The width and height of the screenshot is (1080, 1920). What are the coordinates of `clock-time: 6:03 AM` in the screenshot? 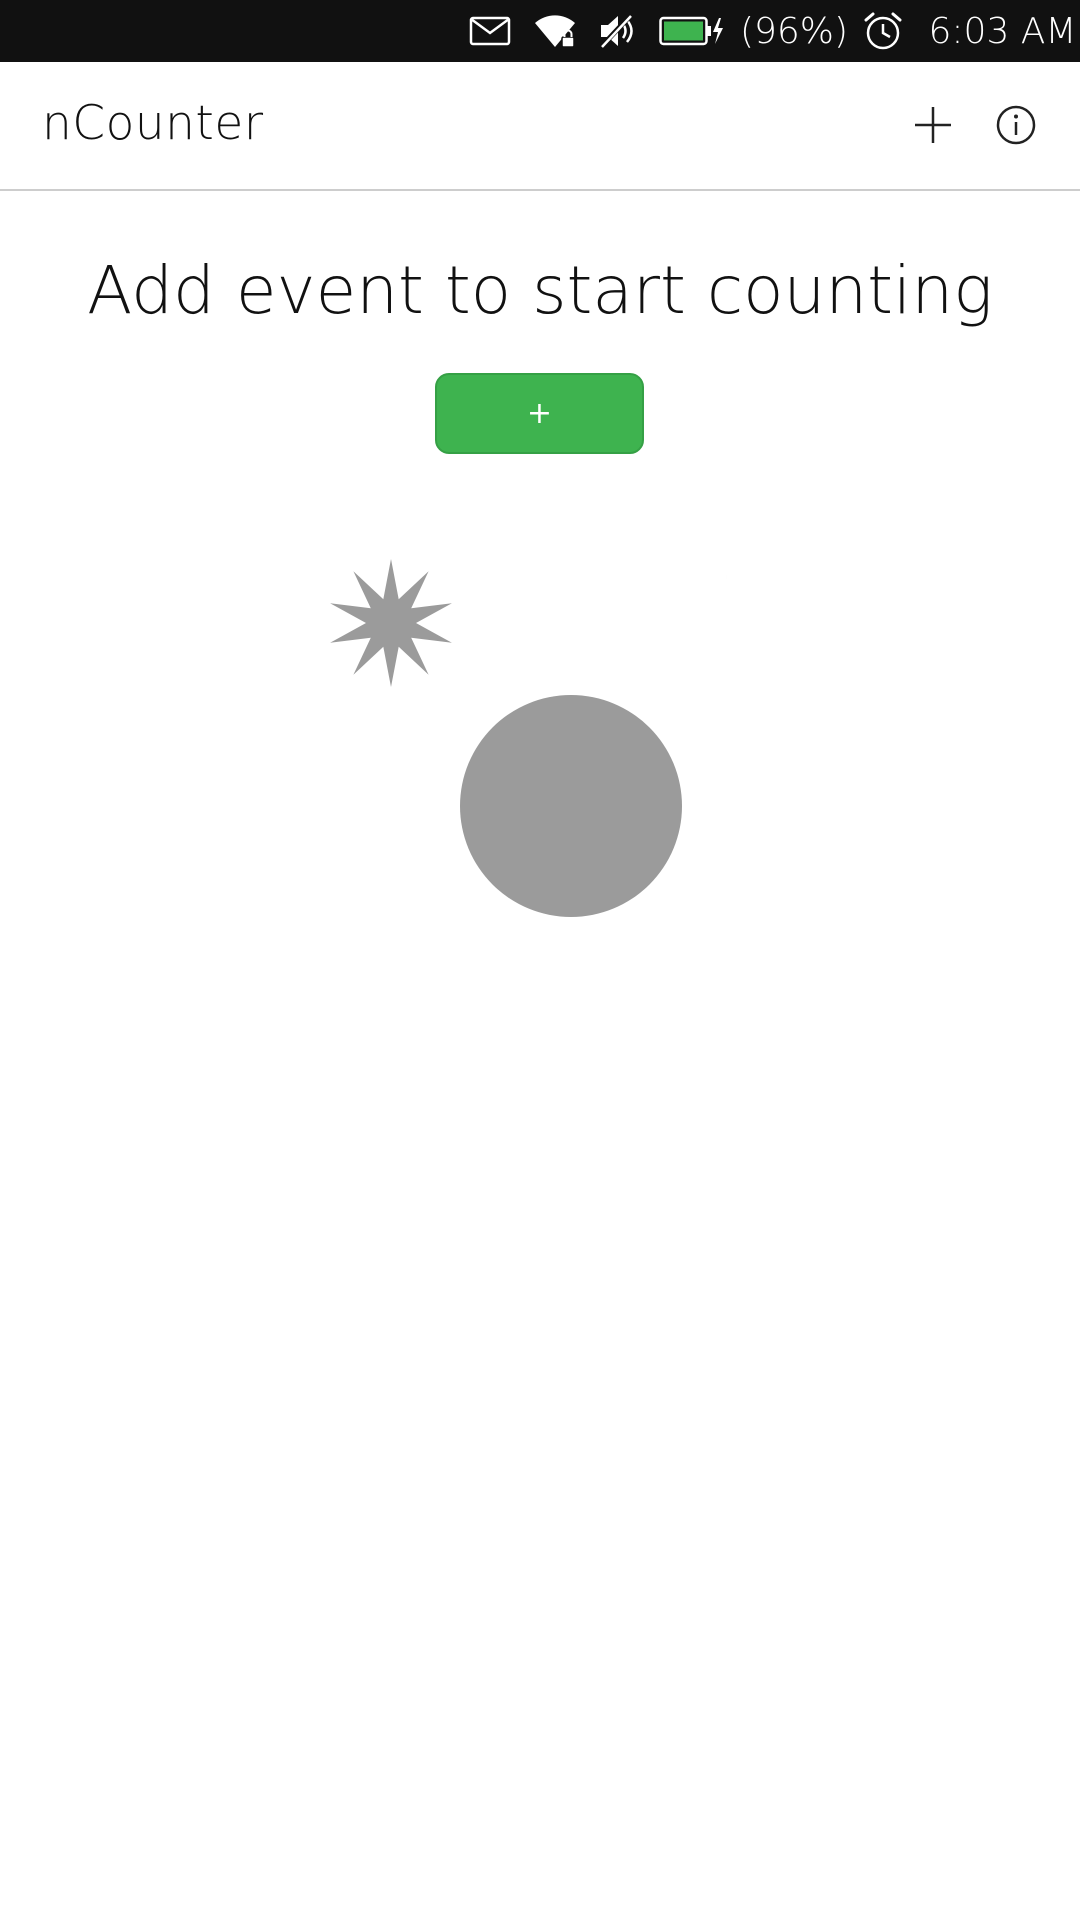 It's located at (1002, 31).